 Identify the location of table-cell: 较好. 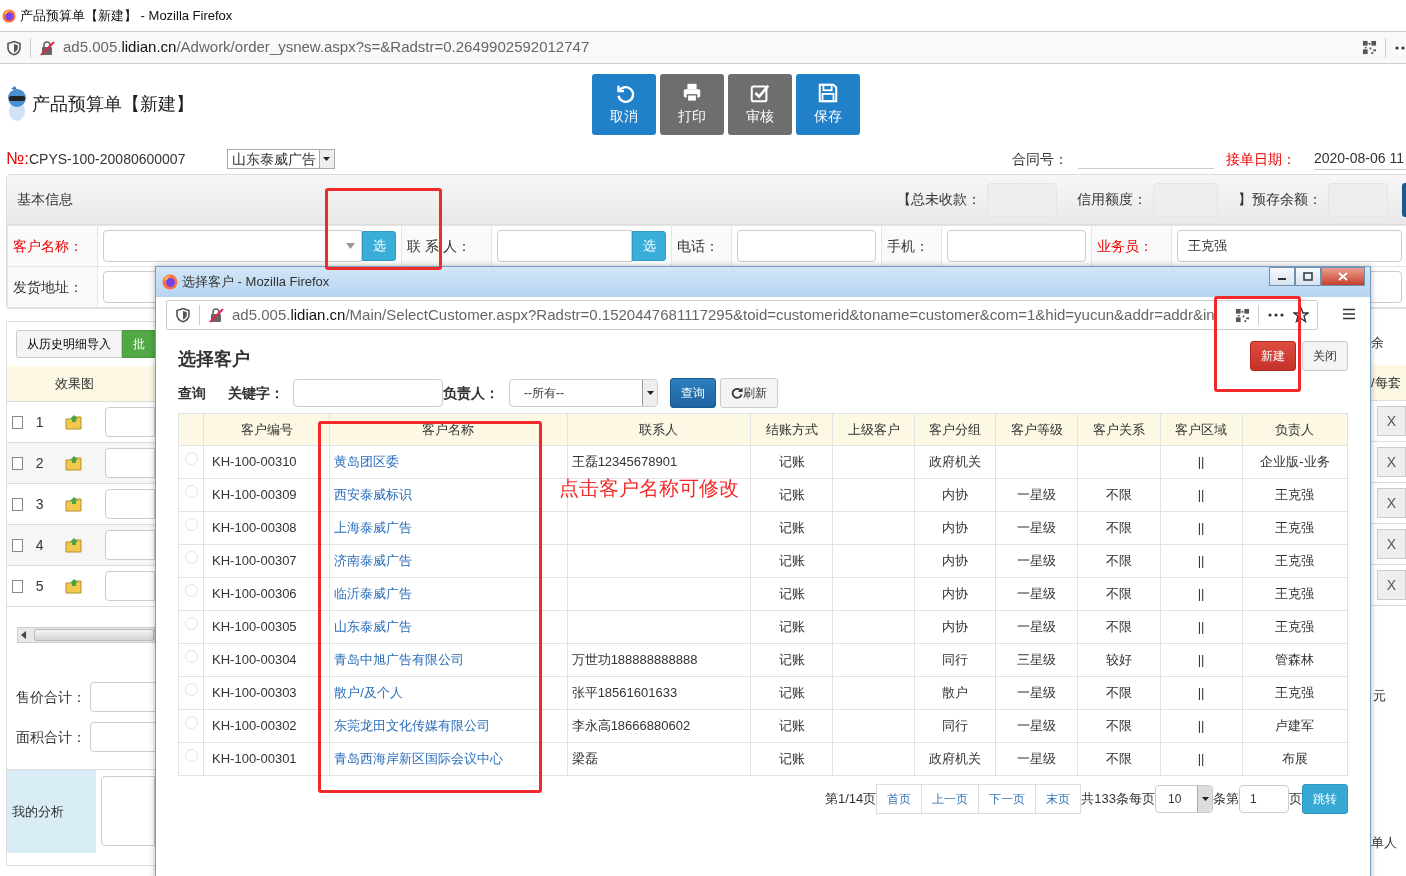
(1119, 660).